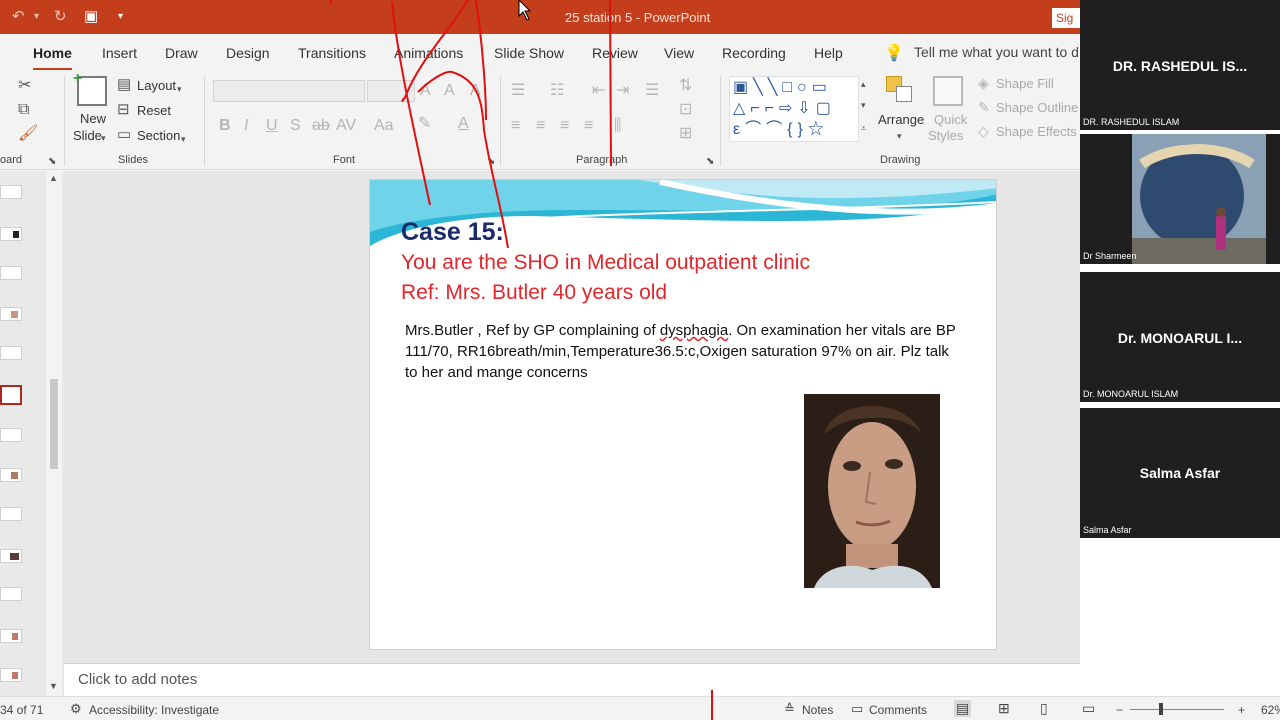  Describe the element at coordinates (183, 139) in the screenshot. I see `section-dropdown-icon: ▾` at that location.